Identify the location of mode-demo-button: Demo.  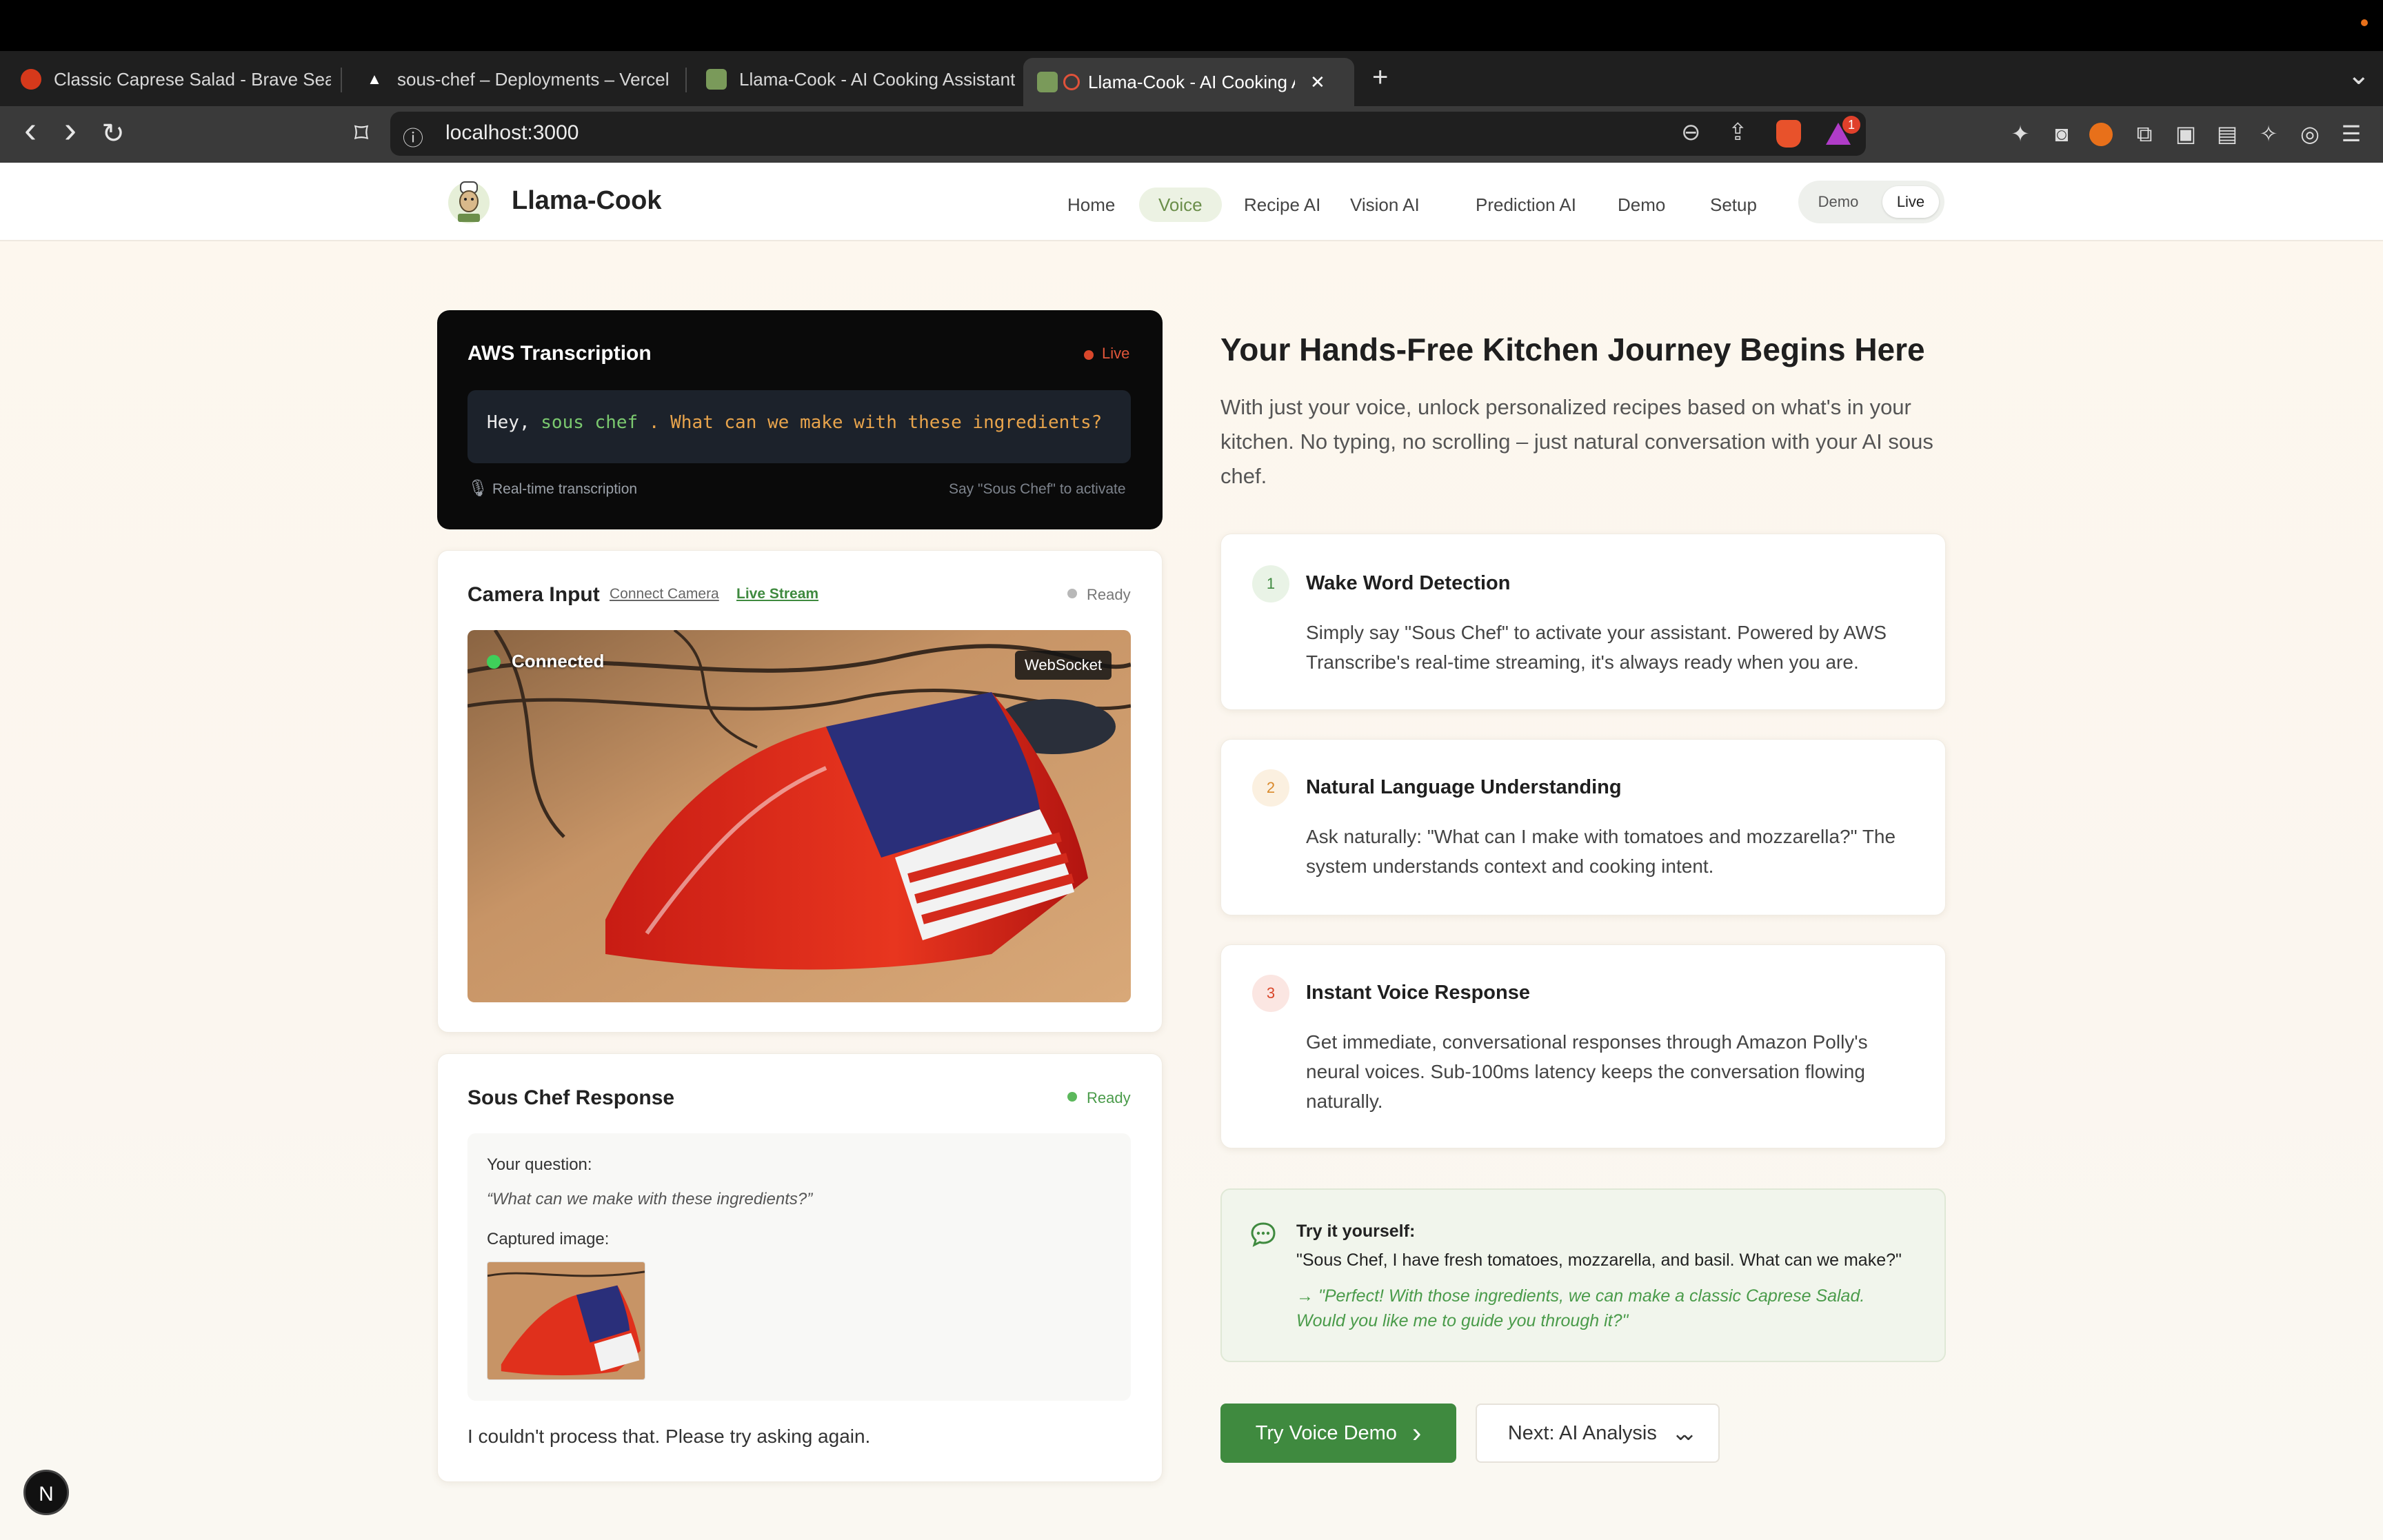
(1838, 202).